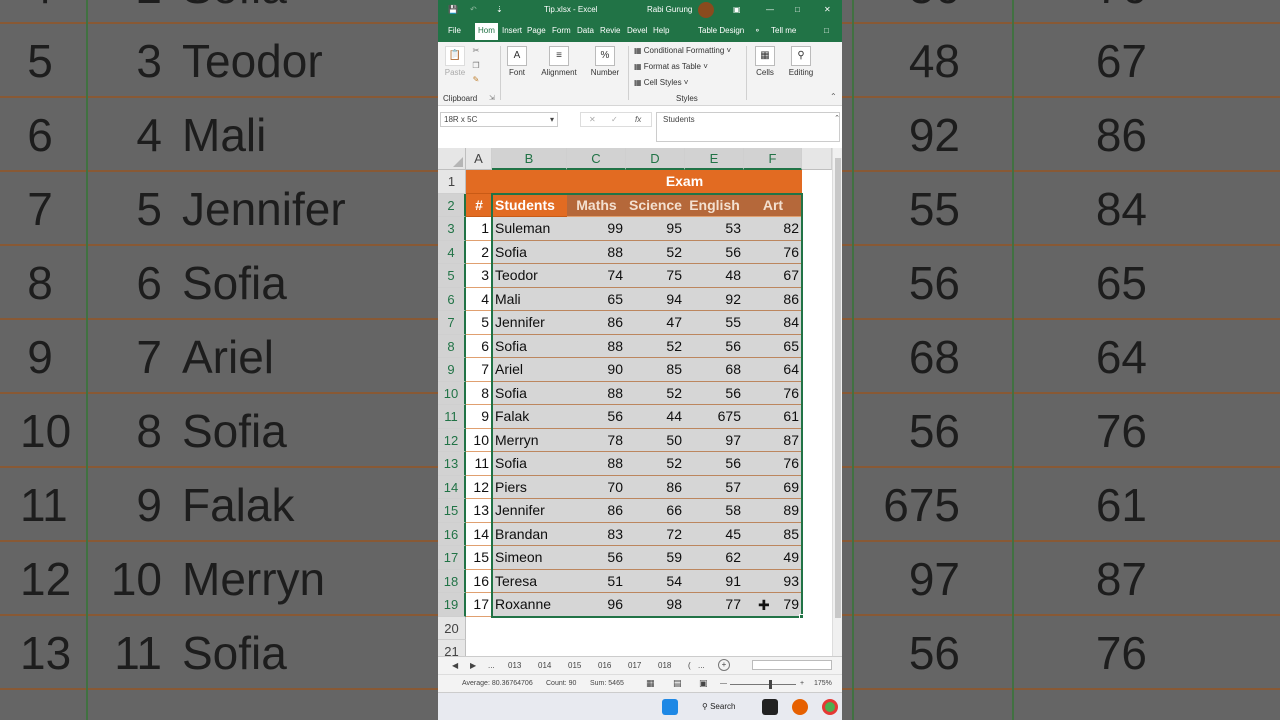 The image size is (1280, 720). Describe the element at coordinates (714, 205) in the screenshot. I see `header-cell-english: English` at that location.